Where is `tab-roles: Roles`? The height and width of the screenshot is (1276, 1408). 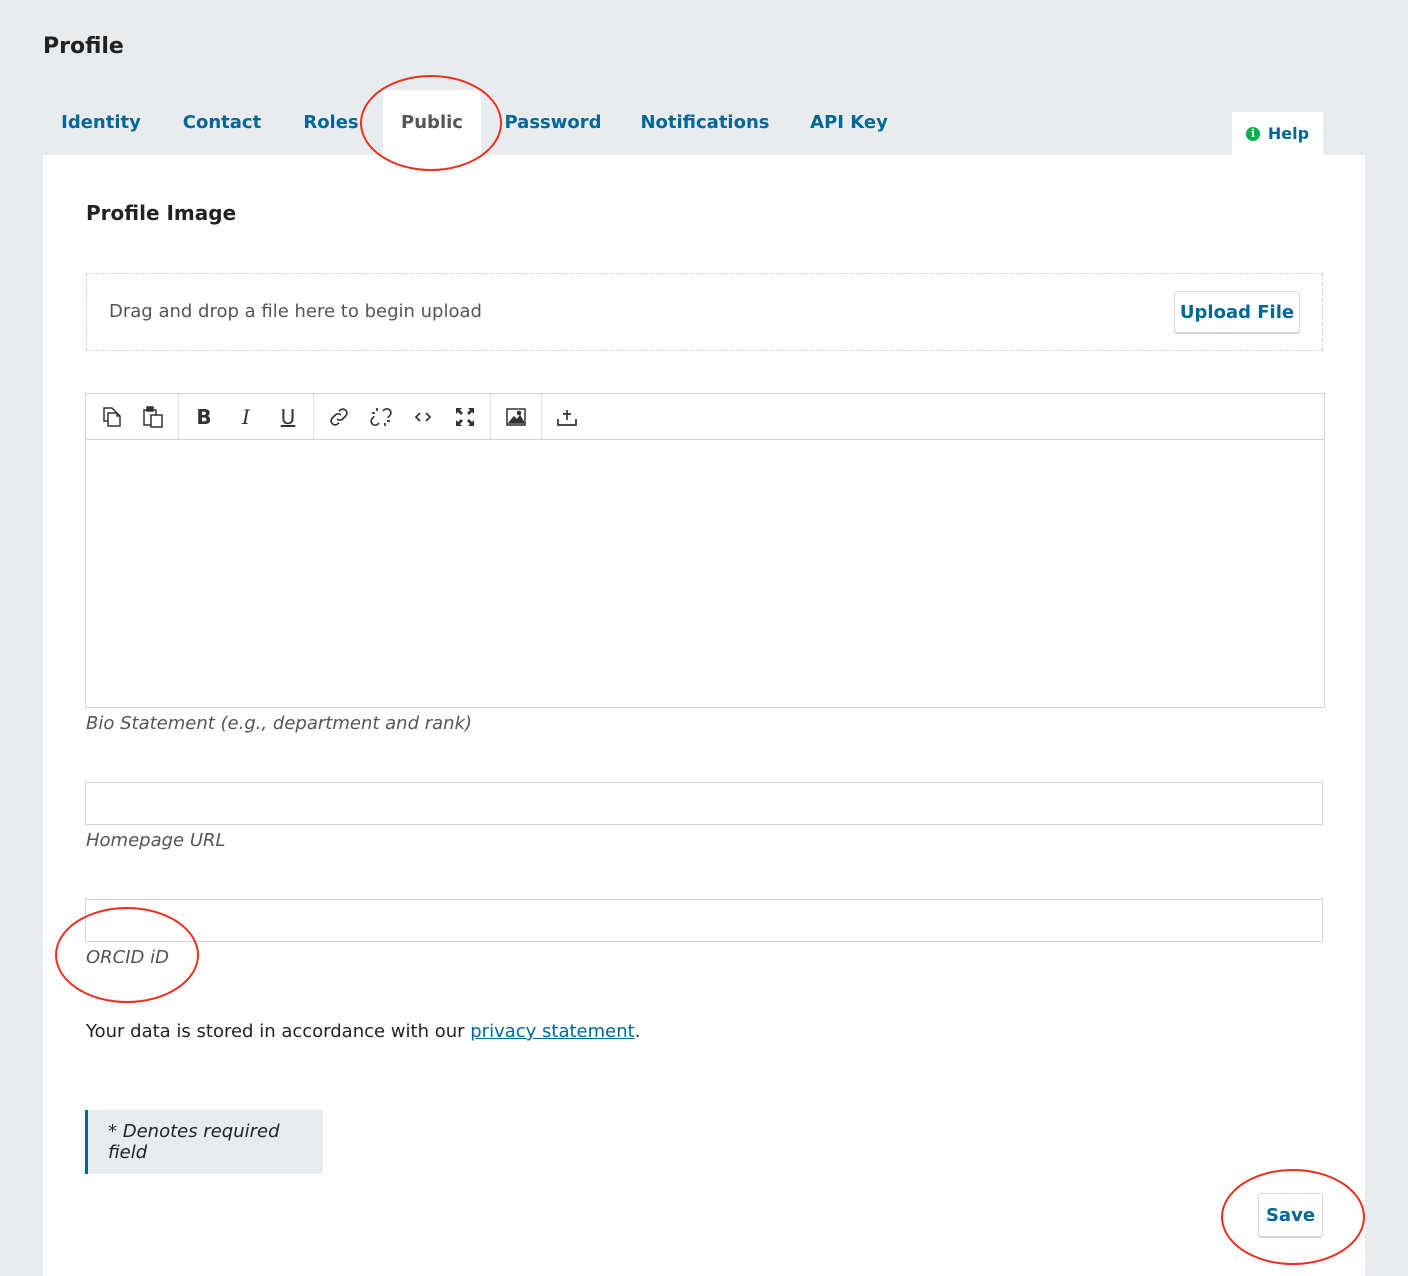
tab-roles: Roles is located at coordinates (331, 122).